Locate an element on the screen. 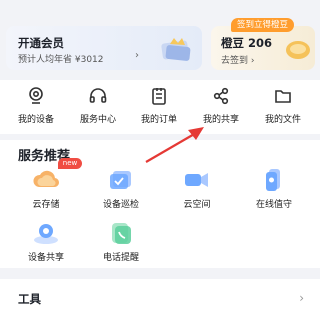 The height and width of the screenshot is (318, 320). quick-item-service-center: 服务中心 is located at coordinates (98, 105).